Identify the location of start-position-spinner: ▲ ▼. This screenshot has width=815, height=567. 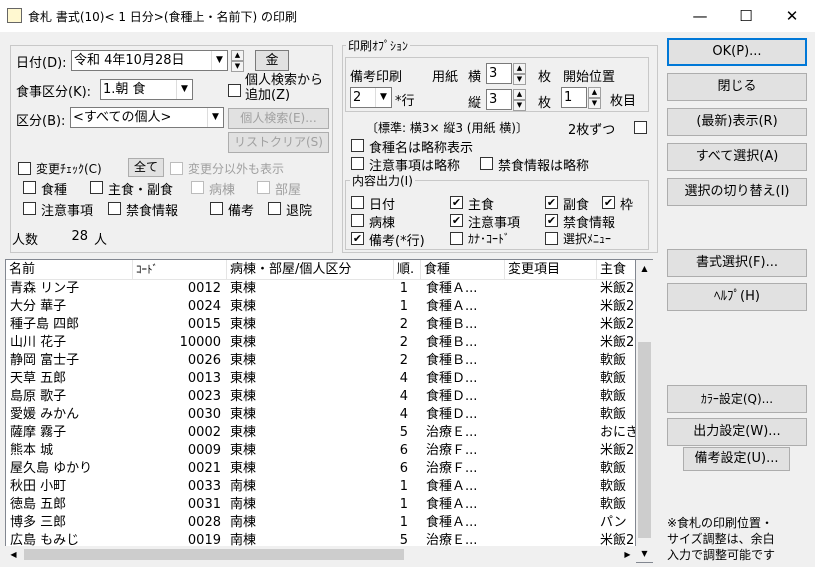
(594, 98).